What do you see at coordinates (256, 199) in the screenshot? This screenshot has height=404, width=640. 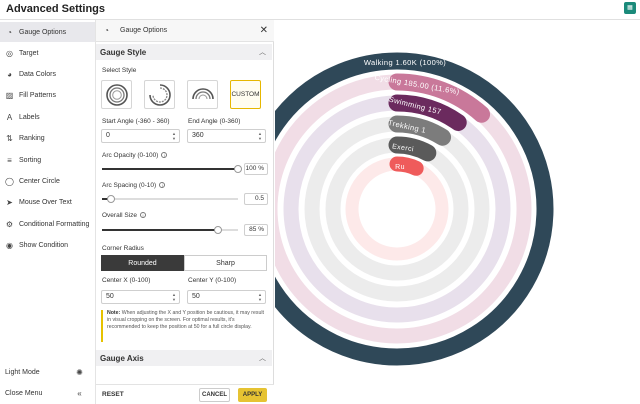 I see `arc-spacing-value: 0.5` at bounding box center [256, 199].